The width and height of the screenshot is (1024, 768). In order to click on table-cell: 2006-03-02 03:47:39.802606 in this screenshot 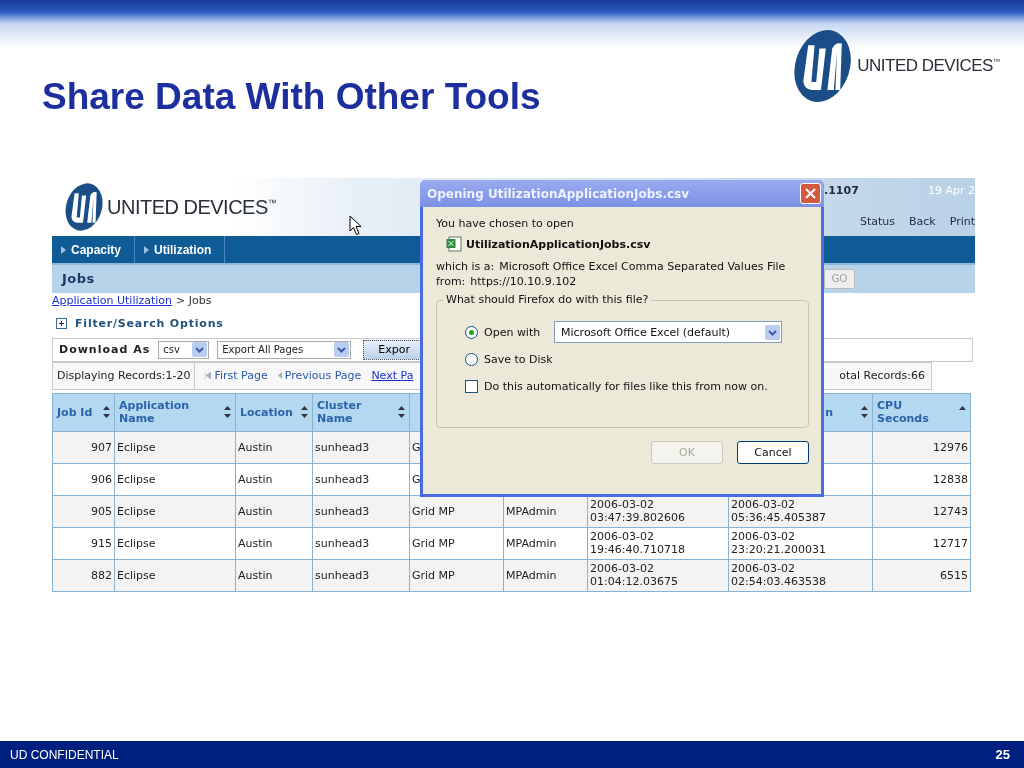, I will do `click(658, 511)`.